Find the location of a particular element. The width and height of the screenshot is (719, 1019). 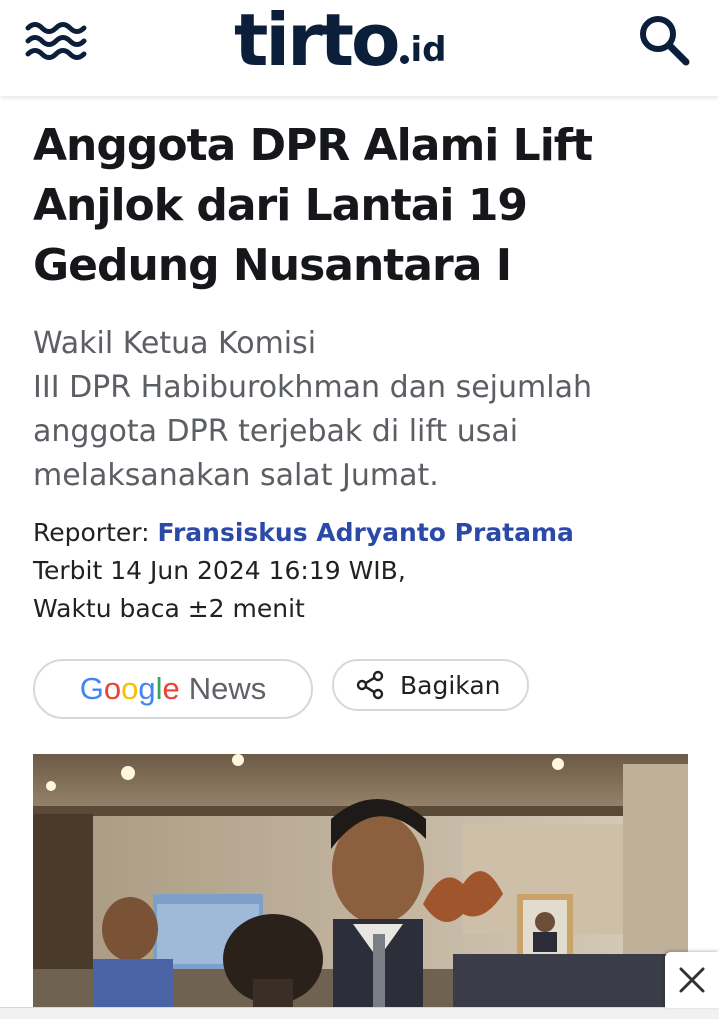

lede-line: III DPR Habiburokhman dan sejumlah is located at coordinates (312, 387).